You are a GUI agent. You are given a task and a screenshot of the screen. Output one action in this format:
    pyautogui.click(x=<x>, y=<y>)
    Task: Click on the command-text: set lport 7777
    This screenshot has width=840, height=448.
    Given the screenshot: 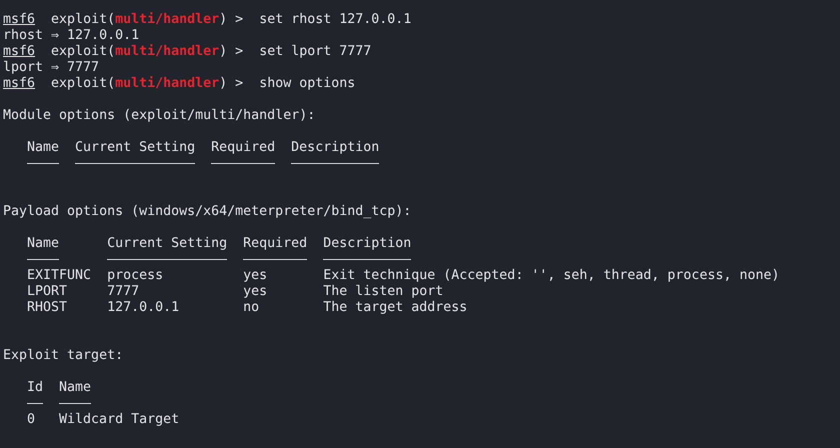 What is the action you would take?
    pyautogui.click(x=315, y=51)
    